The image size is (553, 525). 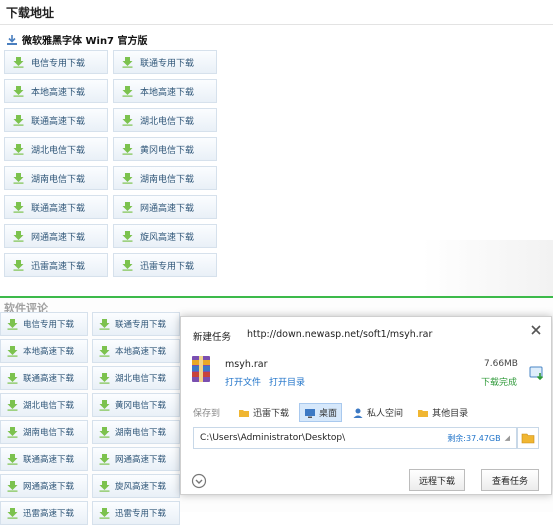 I want to click on remote-download-button: 远程下载, so click(x=437, y=480).